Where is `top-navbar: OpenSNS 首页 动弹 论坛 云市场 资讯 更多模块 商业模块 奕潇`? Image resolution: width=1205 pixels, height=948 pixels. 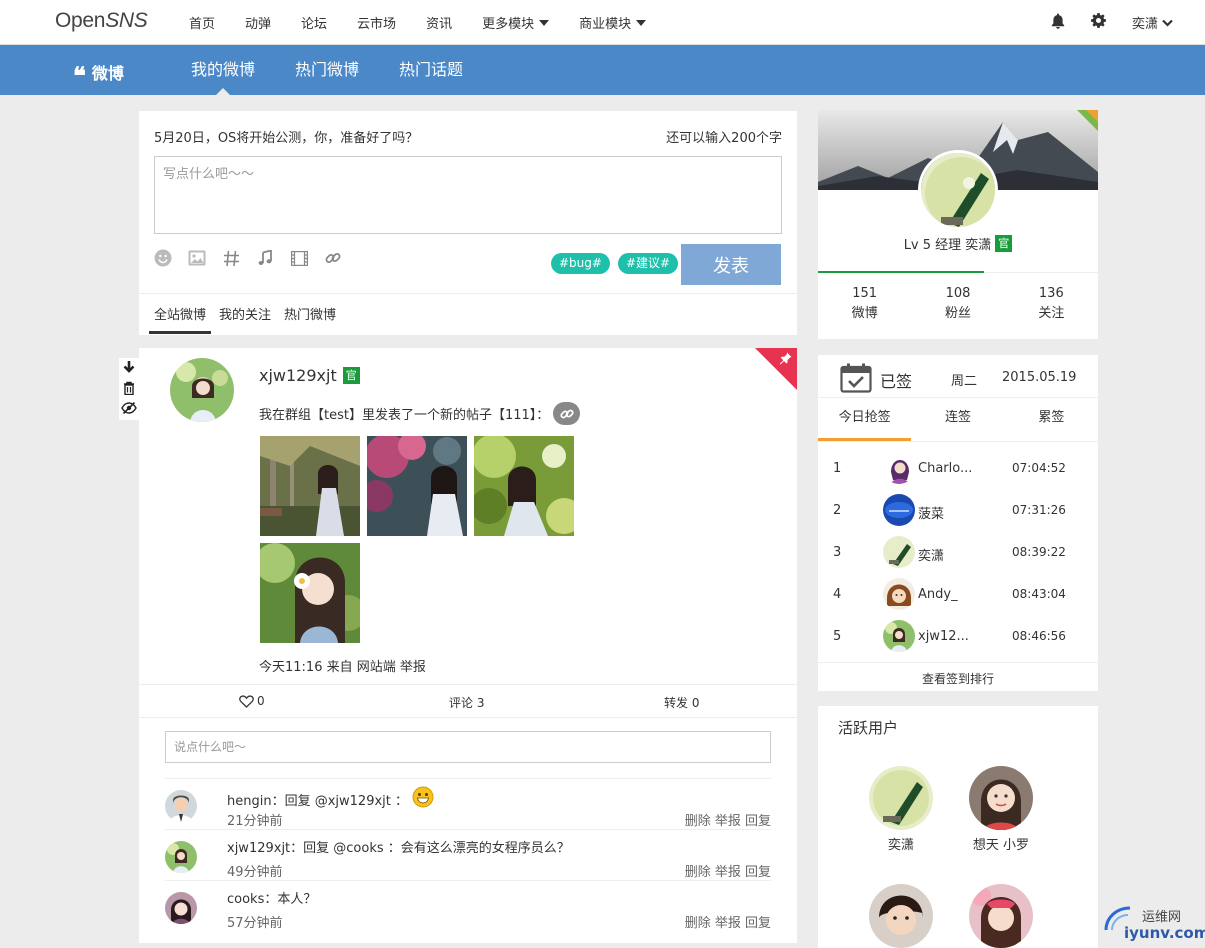 top-navbar: OpenSNS 首页 动弹 论坛 云市场 资讯 更多模块 商业模块 奕潇 is located at coordinates (602, 22).